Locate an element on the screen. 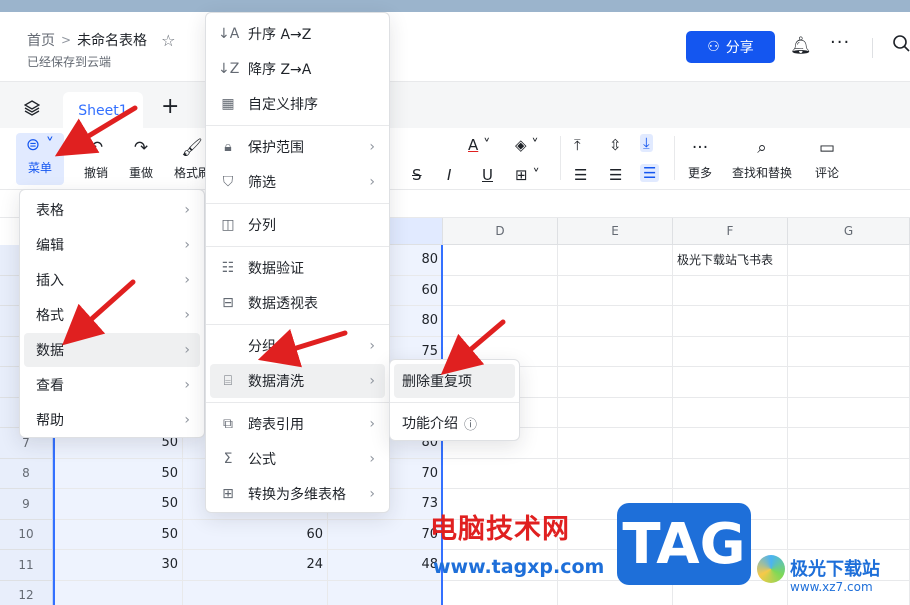  menu-item-filter: ⛉ 筛选 › is located at coordinates (297, 182).